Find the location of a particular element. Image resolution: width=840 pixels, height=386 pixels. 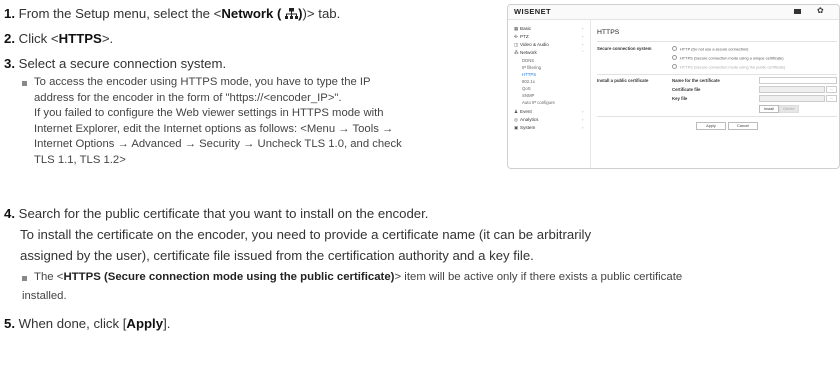

sidebar-subitem-8021x: 802.1x is located at coordinates (528, 81).